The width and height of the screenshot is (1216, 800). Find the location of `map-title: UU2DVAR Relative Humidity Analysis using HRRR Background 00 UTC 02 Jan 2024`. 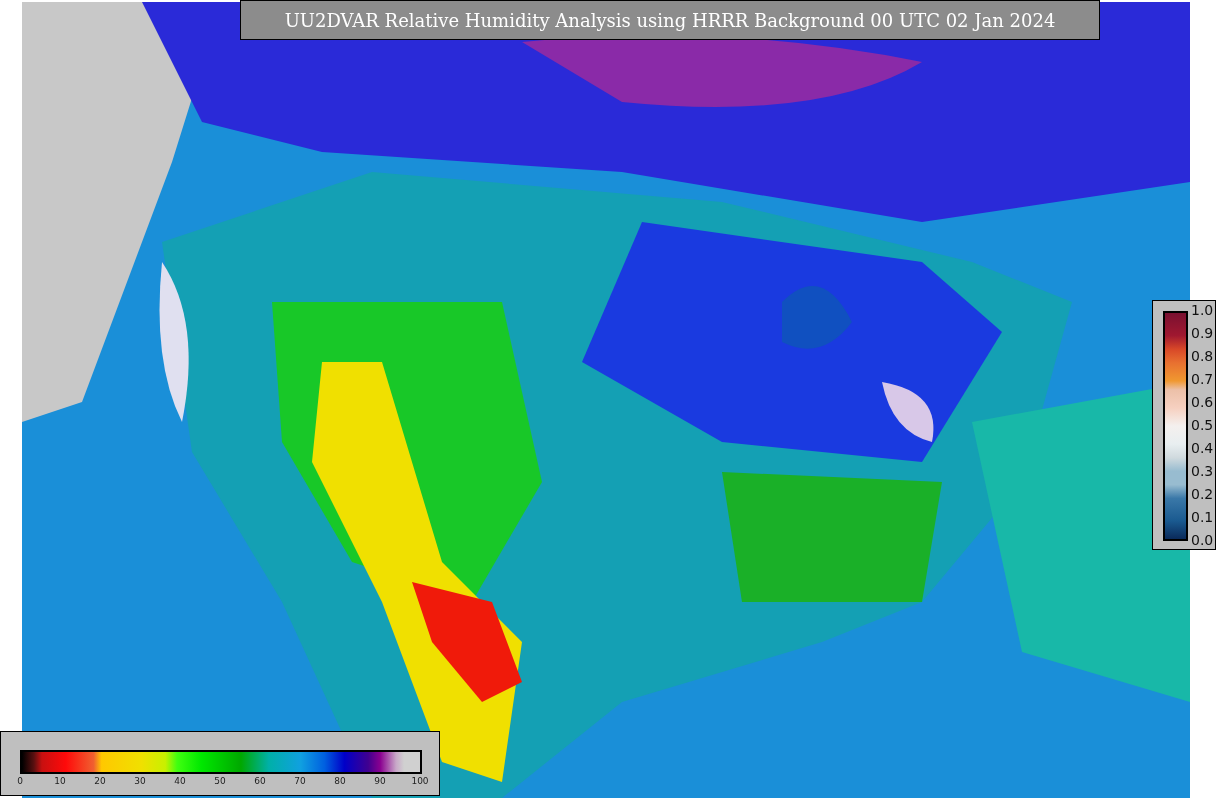

map-title: UU2DVAR Relative Humidity Analysis using HRRR Background 00 UTC 02 Jan 2024 is located at coordinates (670, 20).